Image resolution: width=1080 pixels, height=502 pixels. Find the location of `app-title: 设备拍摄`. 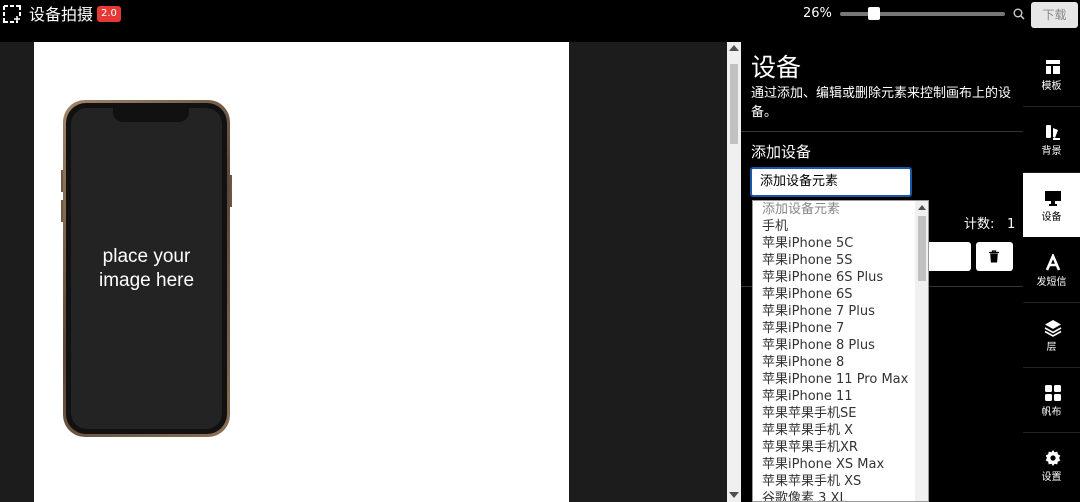

app-title: 设备拍摄 is located at coordinates (61, 14).